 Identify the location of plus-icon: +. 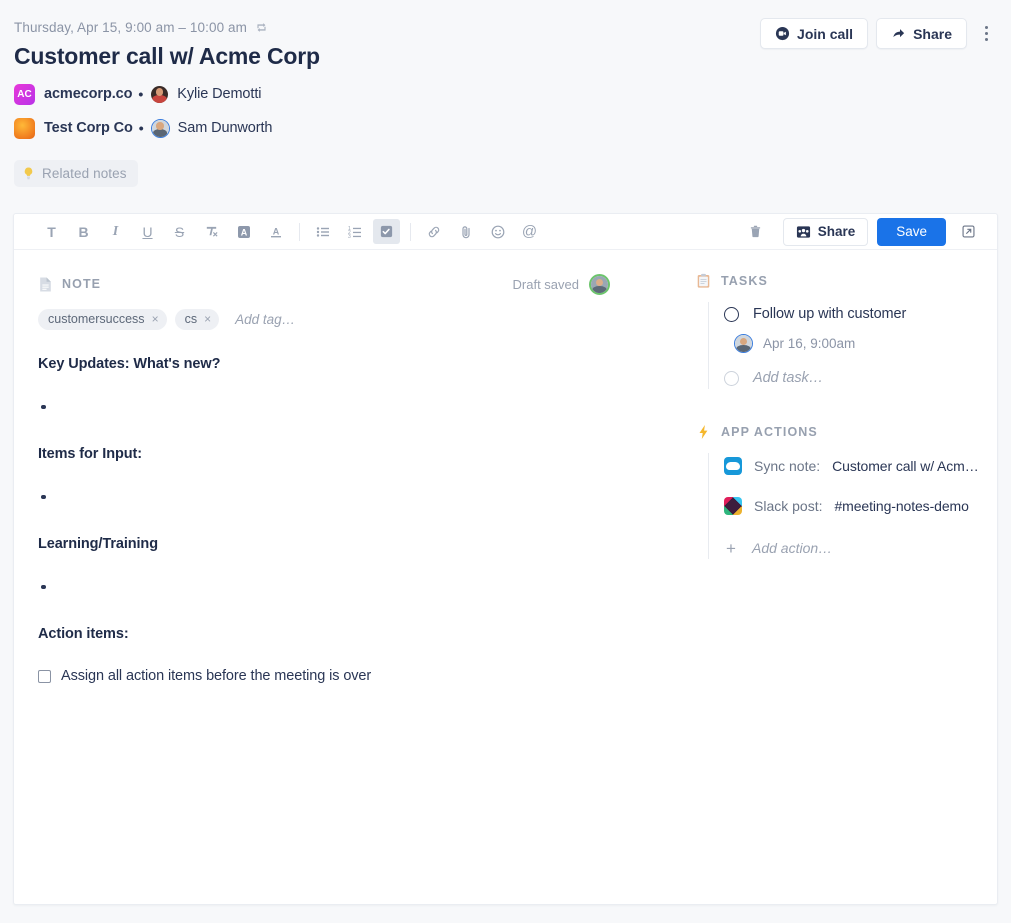
(731, 548).